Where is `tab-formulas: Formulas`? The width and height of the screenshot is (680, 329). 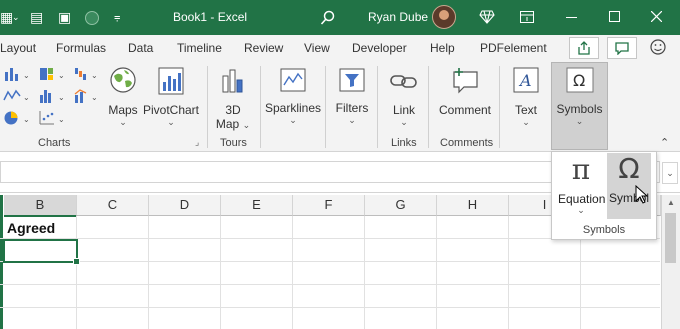 tab-formulas: Formulas is located at coordinates (81, 48).